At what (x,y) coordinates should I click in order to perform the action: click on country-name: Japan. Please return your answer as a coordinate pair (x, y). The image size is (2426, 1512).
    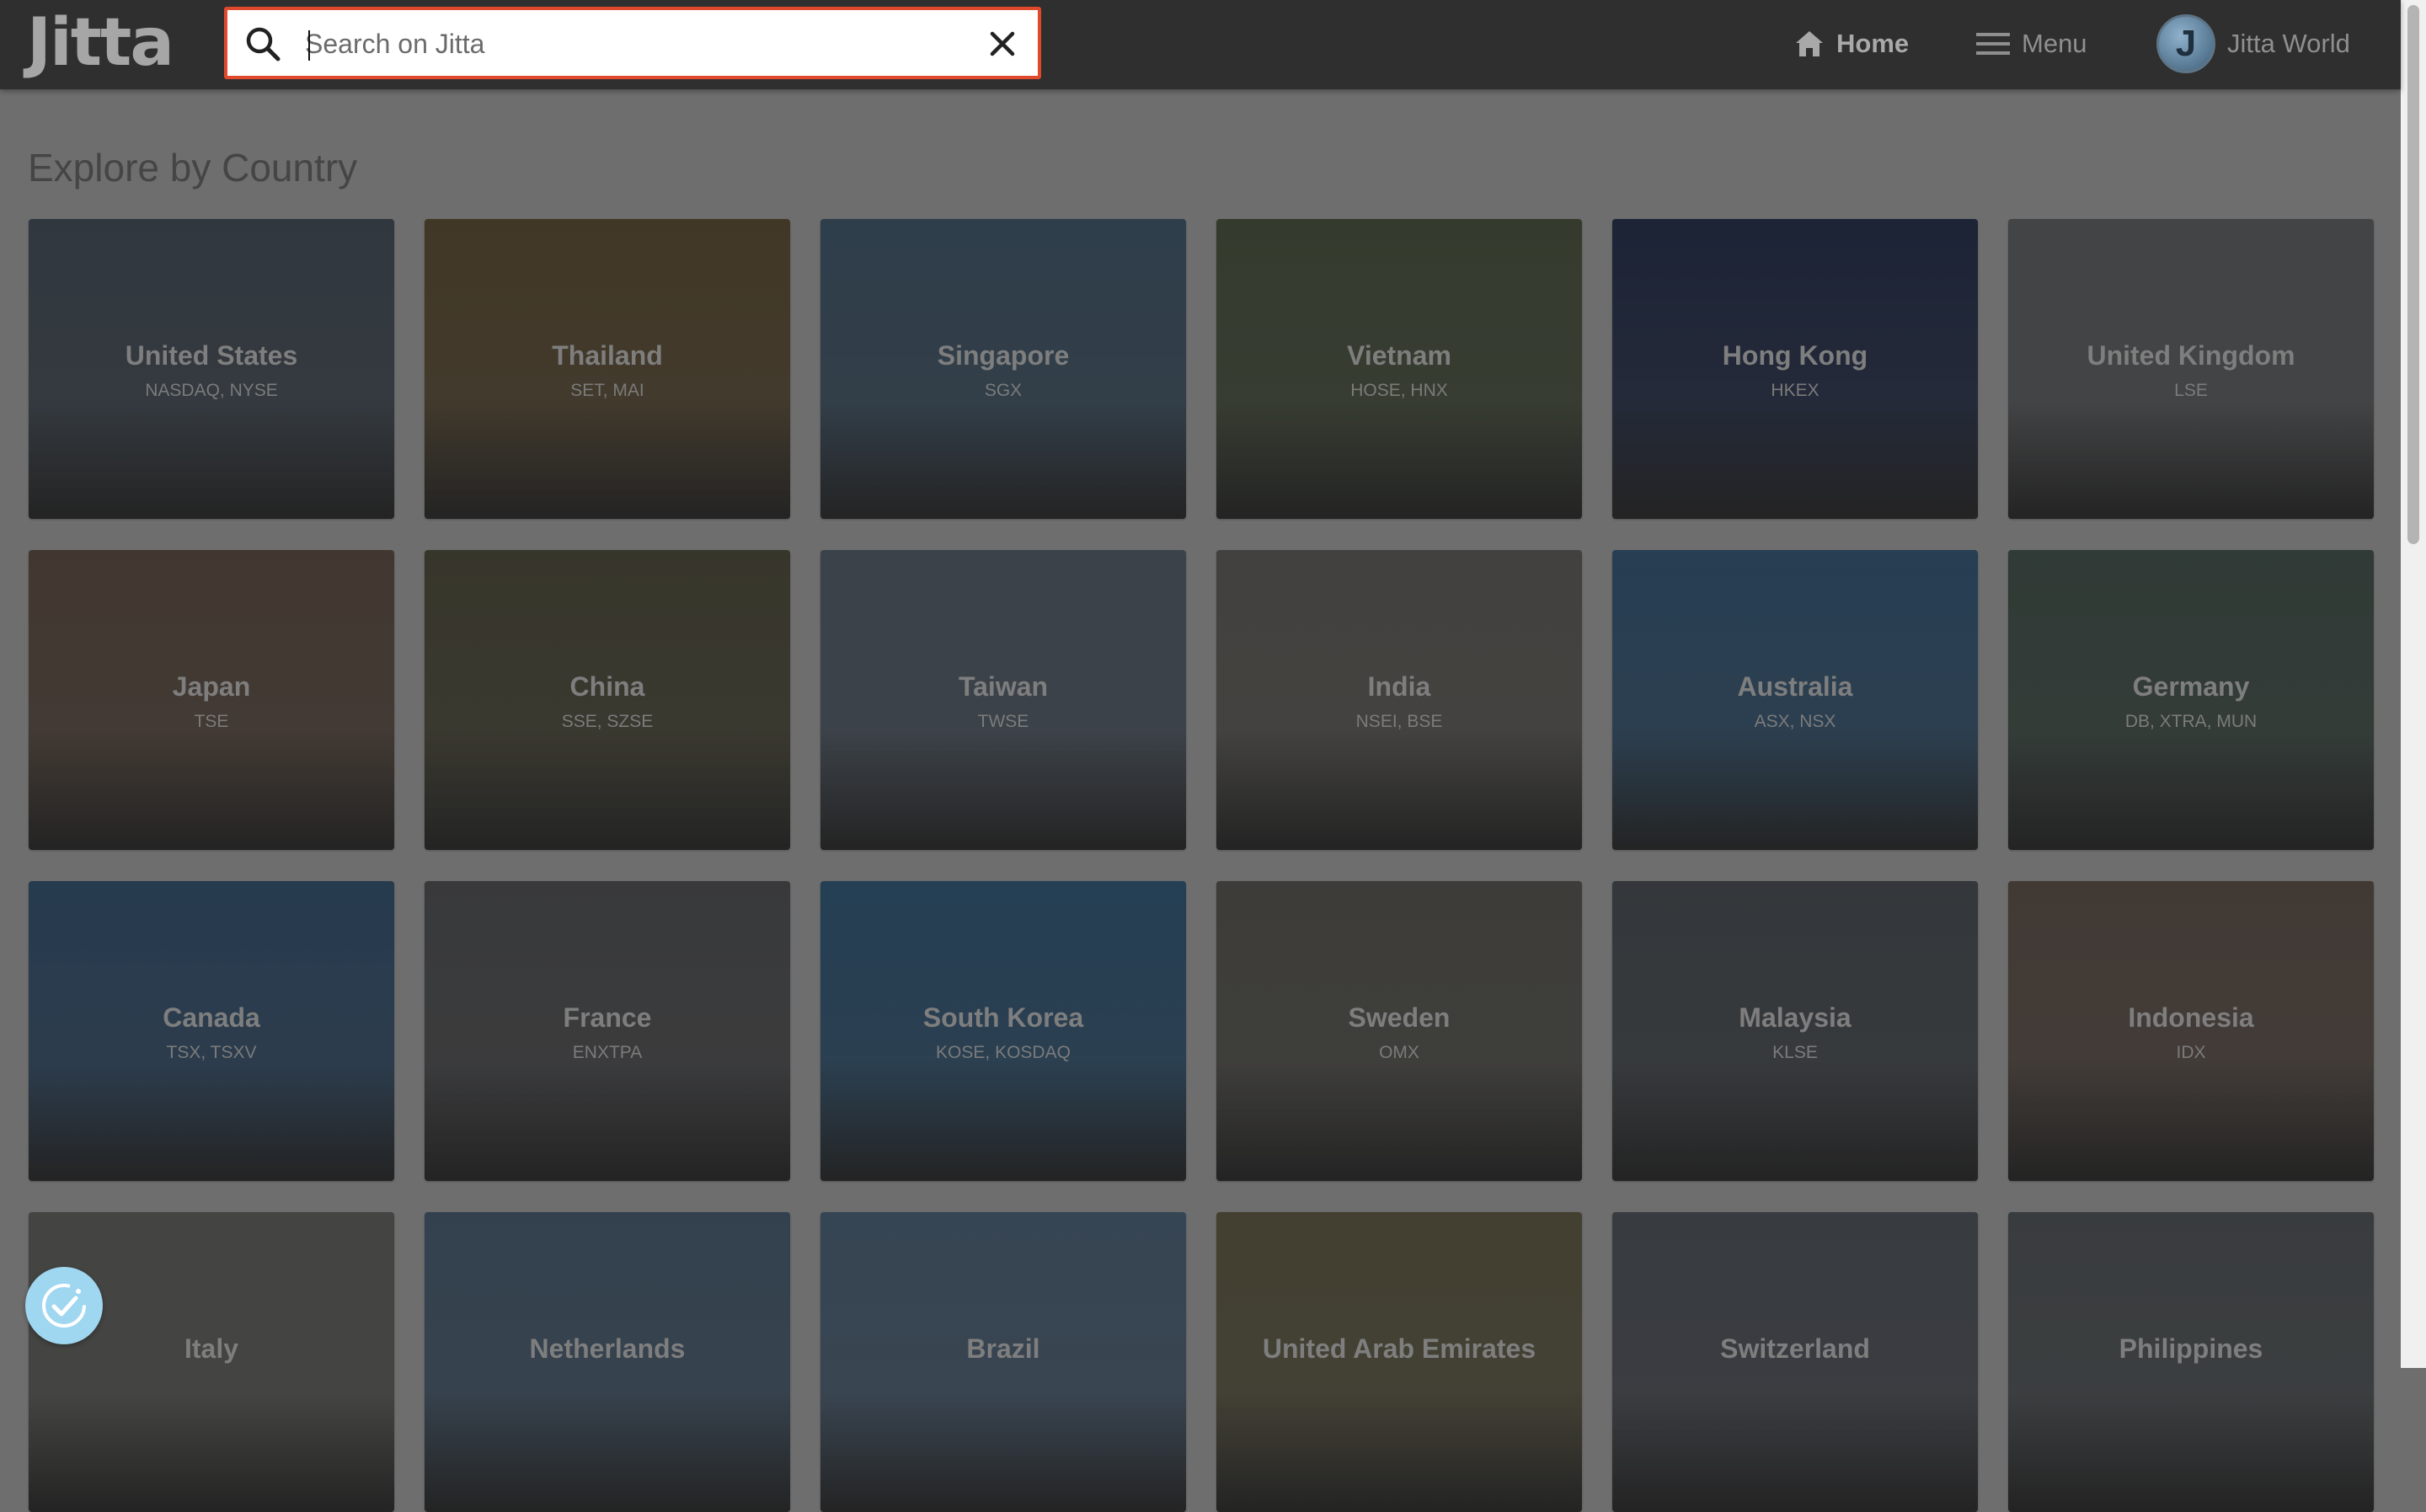
    Looking at the image, I should click on (211, 686).